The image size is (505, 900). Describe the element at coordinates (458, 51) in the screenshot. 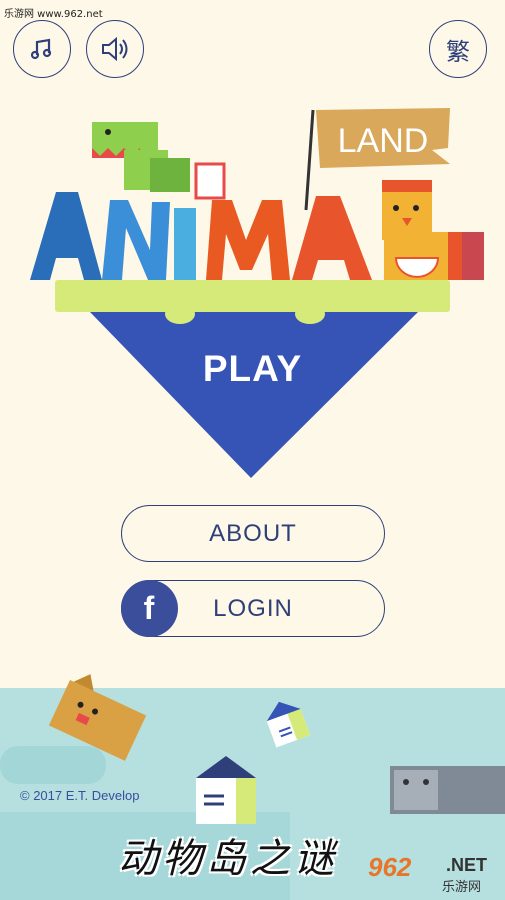

I see `language-label: 繁` at that location.